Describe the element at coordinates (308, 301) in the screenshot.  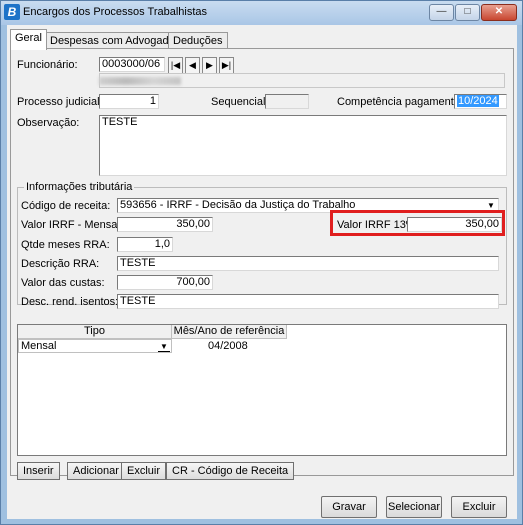
I see `desc-rend-isentos-input: TESTE` at that location.